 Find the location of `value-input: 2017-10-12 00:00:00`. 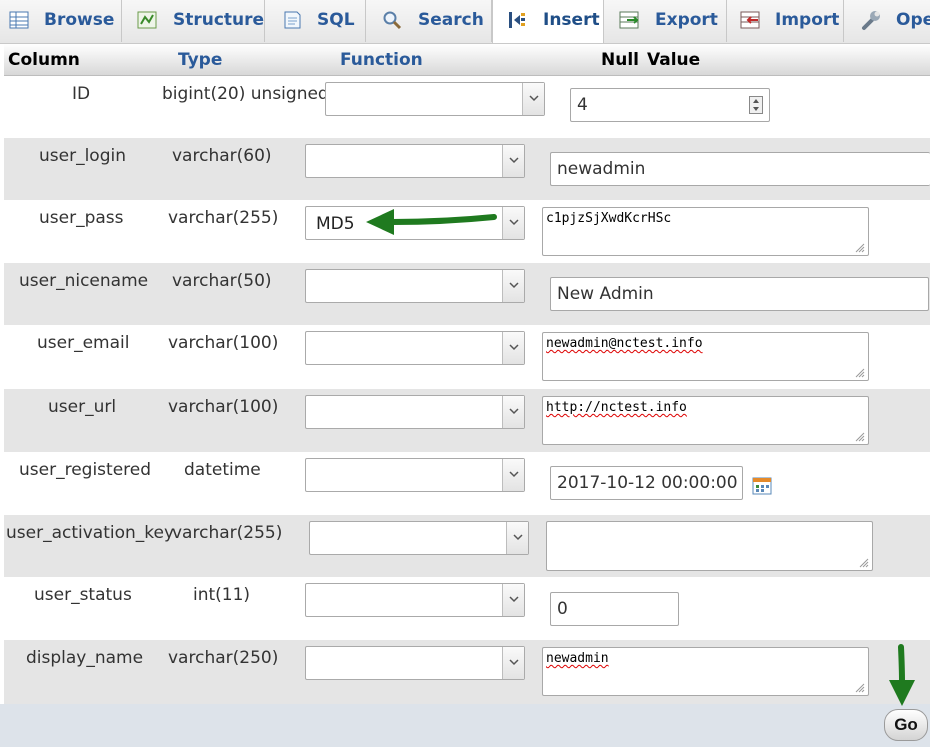

value-input: 2017-10-12 00:00:00 is located at coordinates (646, 483).